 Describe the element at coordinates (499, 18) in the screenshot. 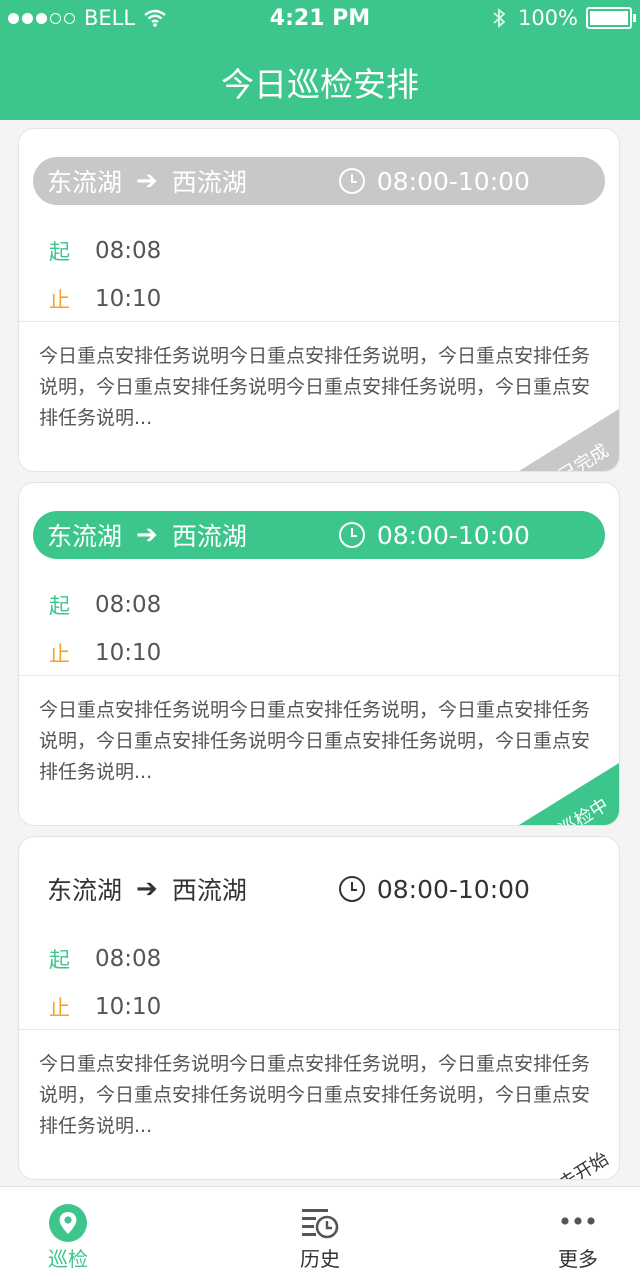

I see `bluetooth-icon` at that location.